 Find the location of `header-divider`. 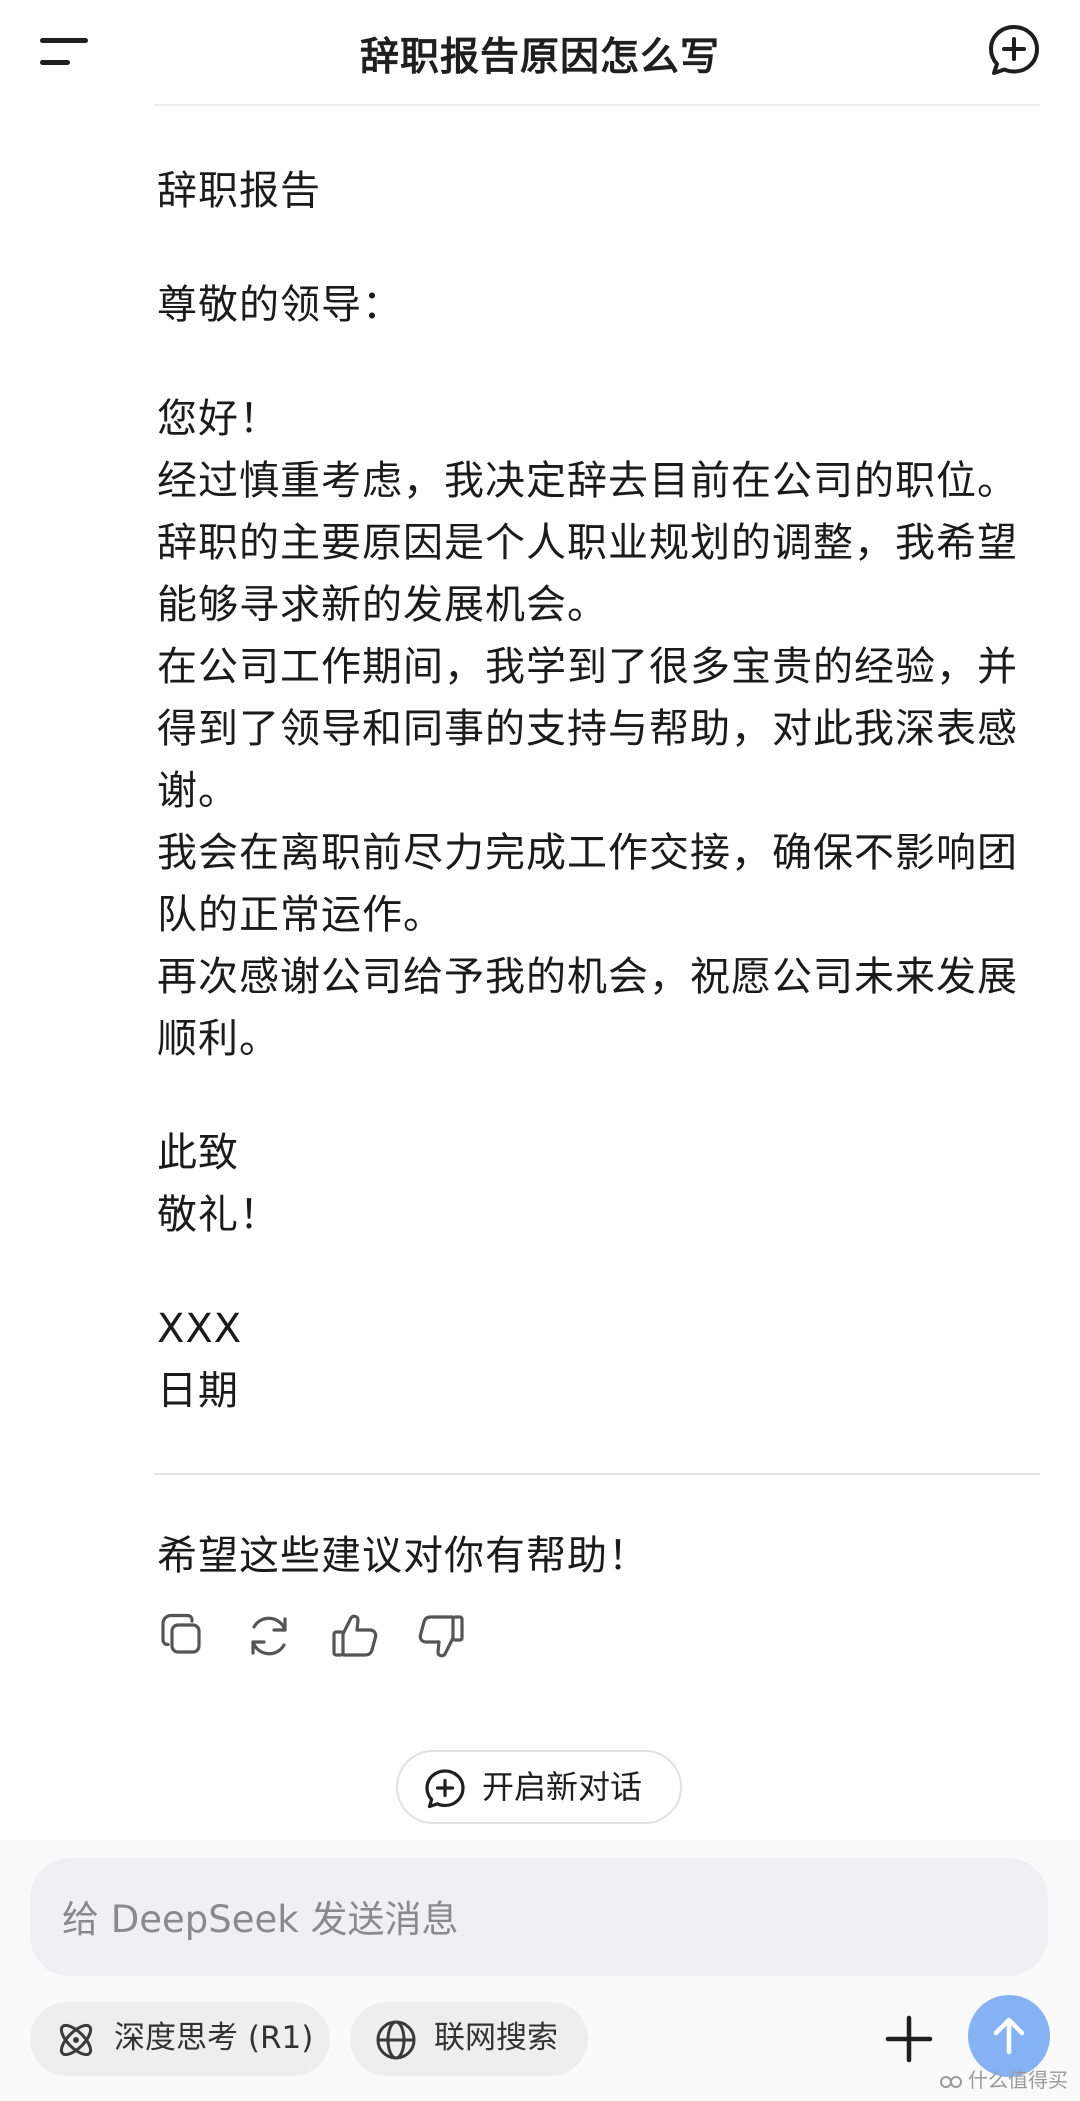

header-divider is located at coordinates (597, 105).